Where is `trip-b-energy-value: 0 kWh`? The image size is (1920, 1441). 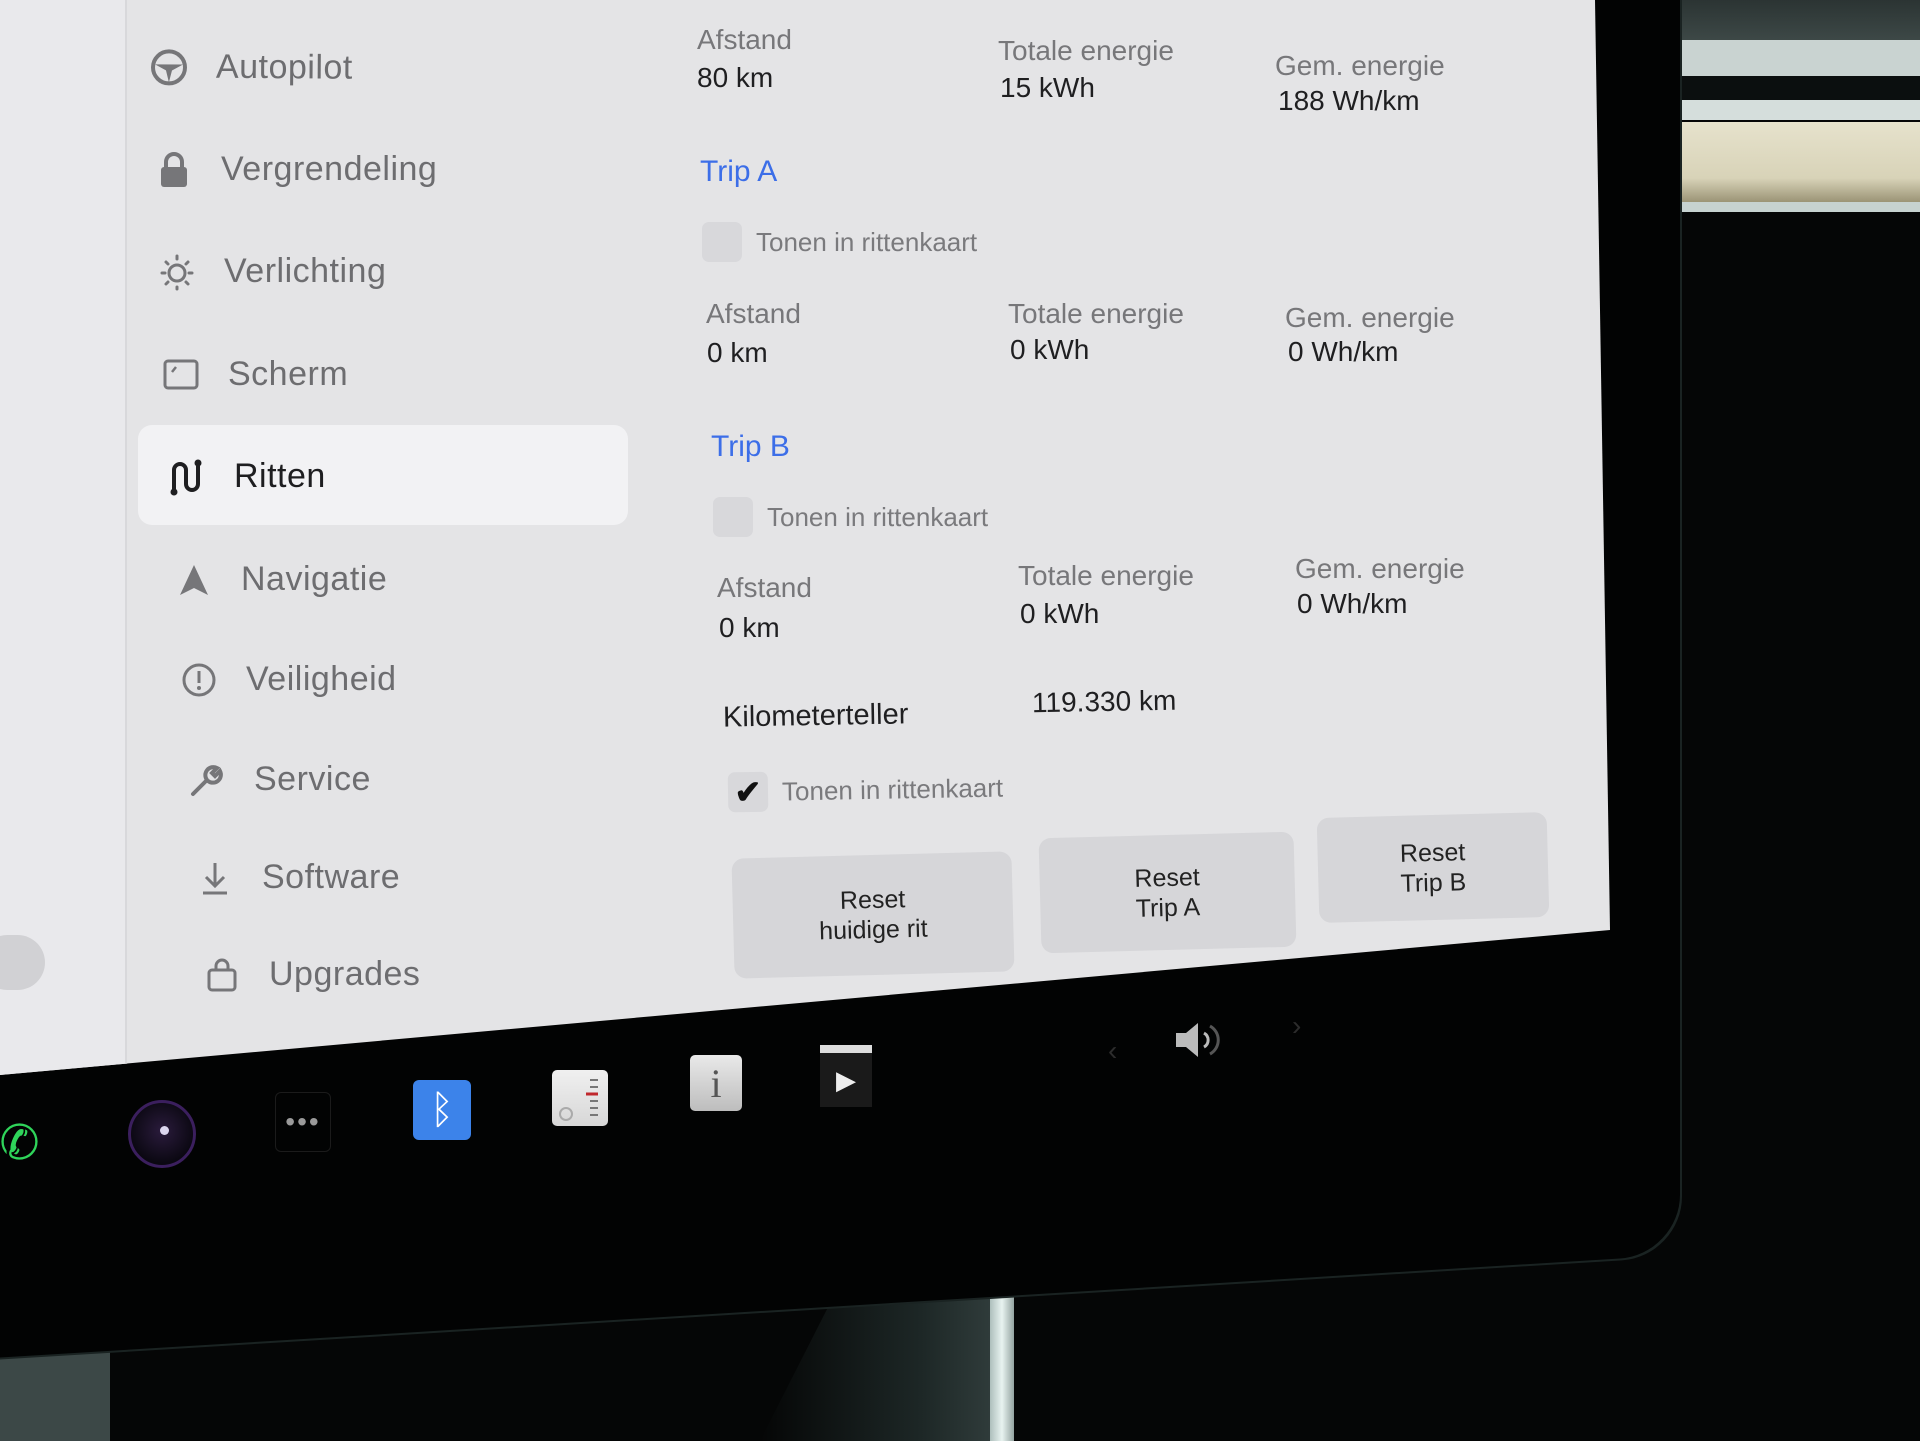 trip-b-energy-value: 0 kWh is located at coordinates (1060, 613).